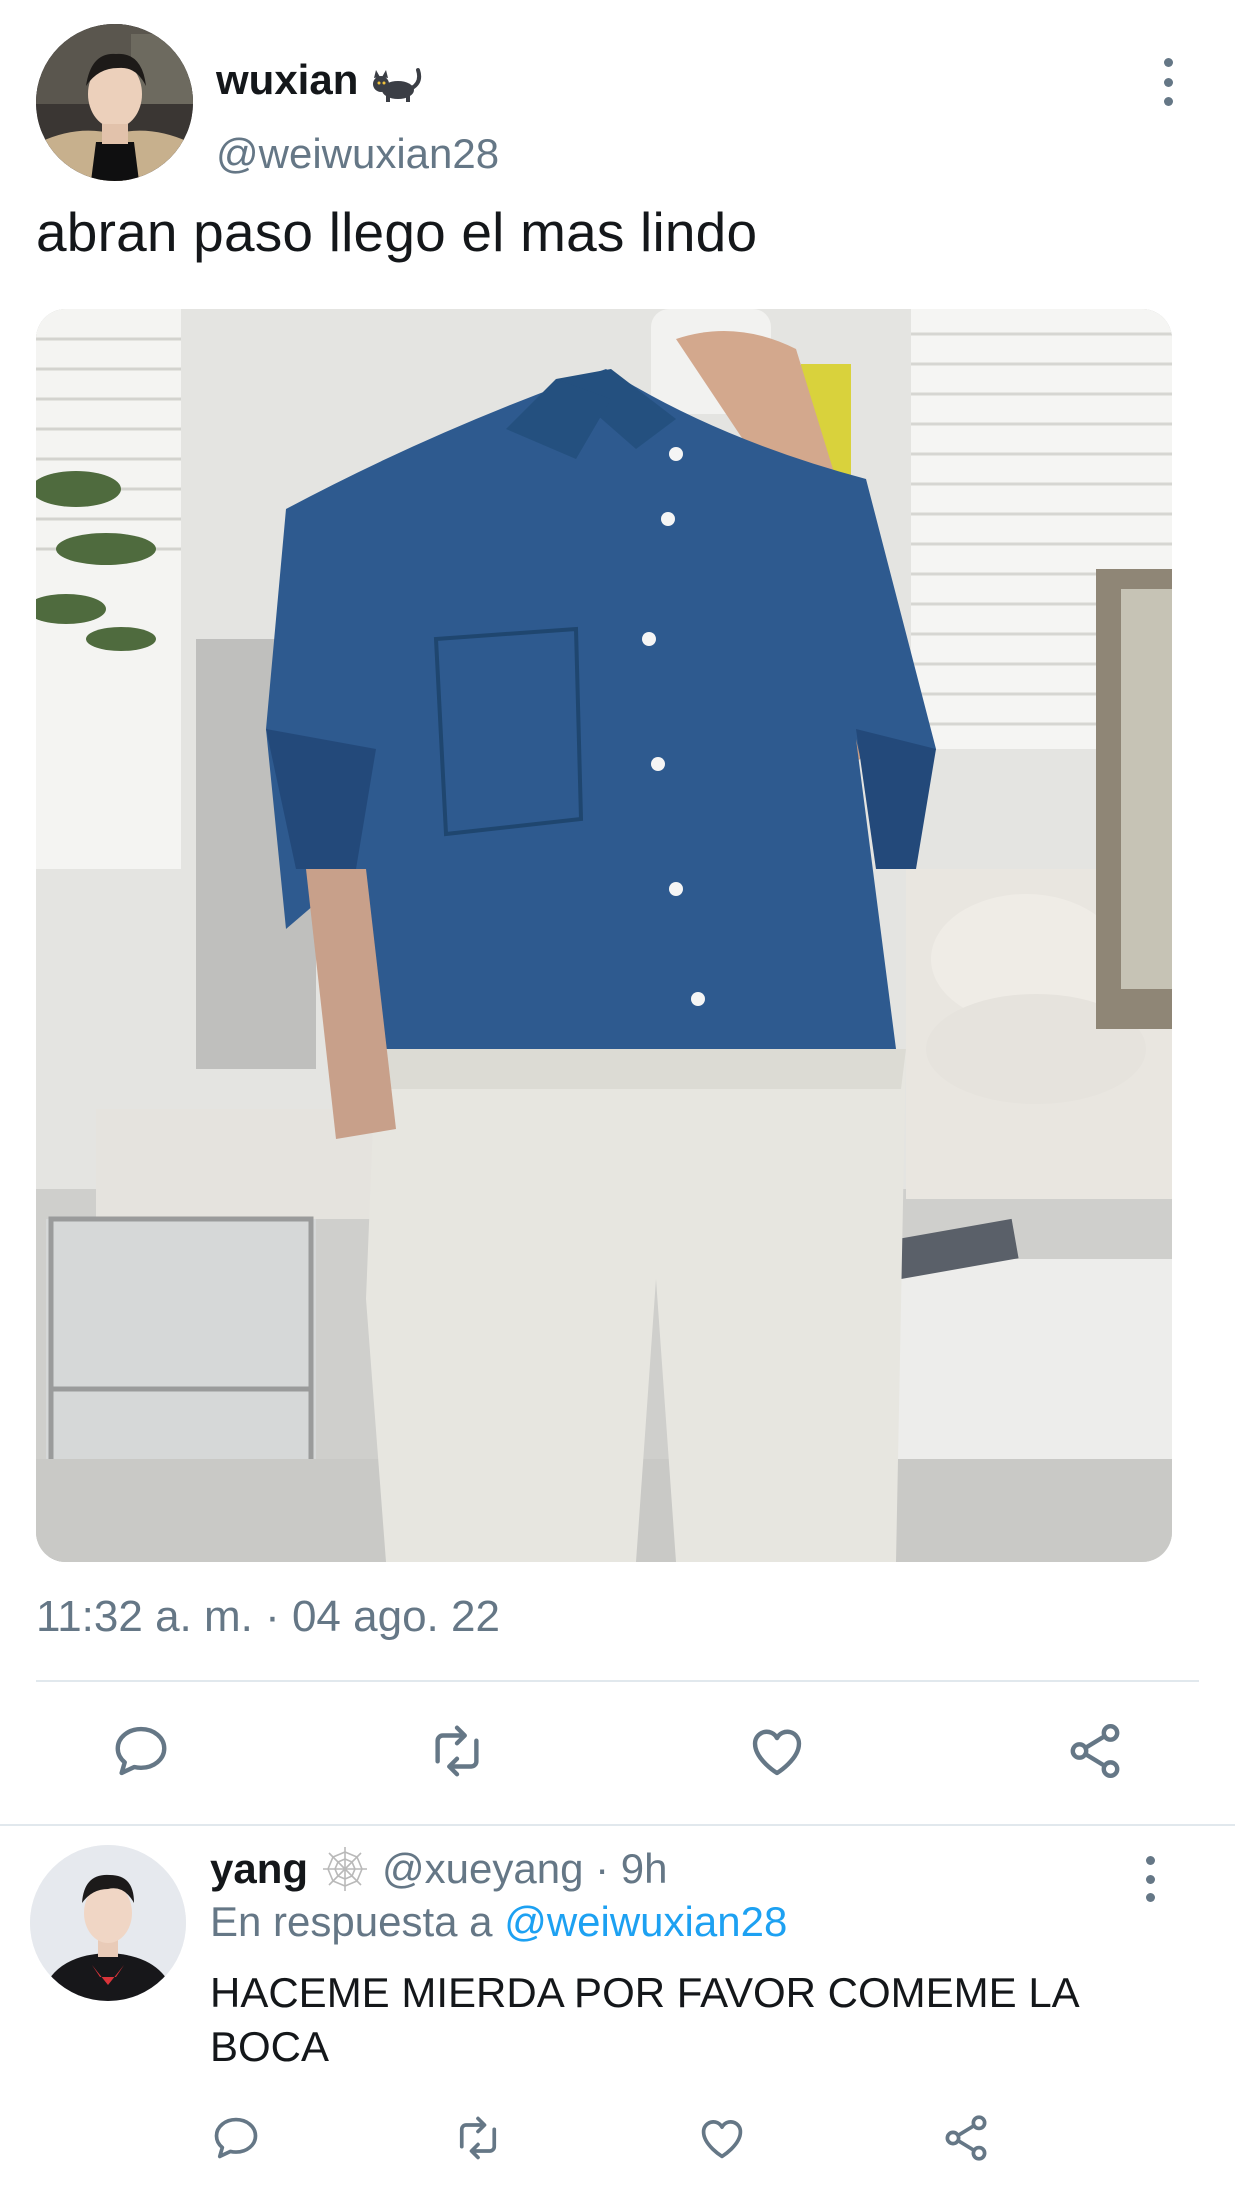 This screenshot has height=2194, width=1235. What do you see at coordinates (114, 102) in the screenshot?
I see `author-avatar` at bounding box center [114, 102].